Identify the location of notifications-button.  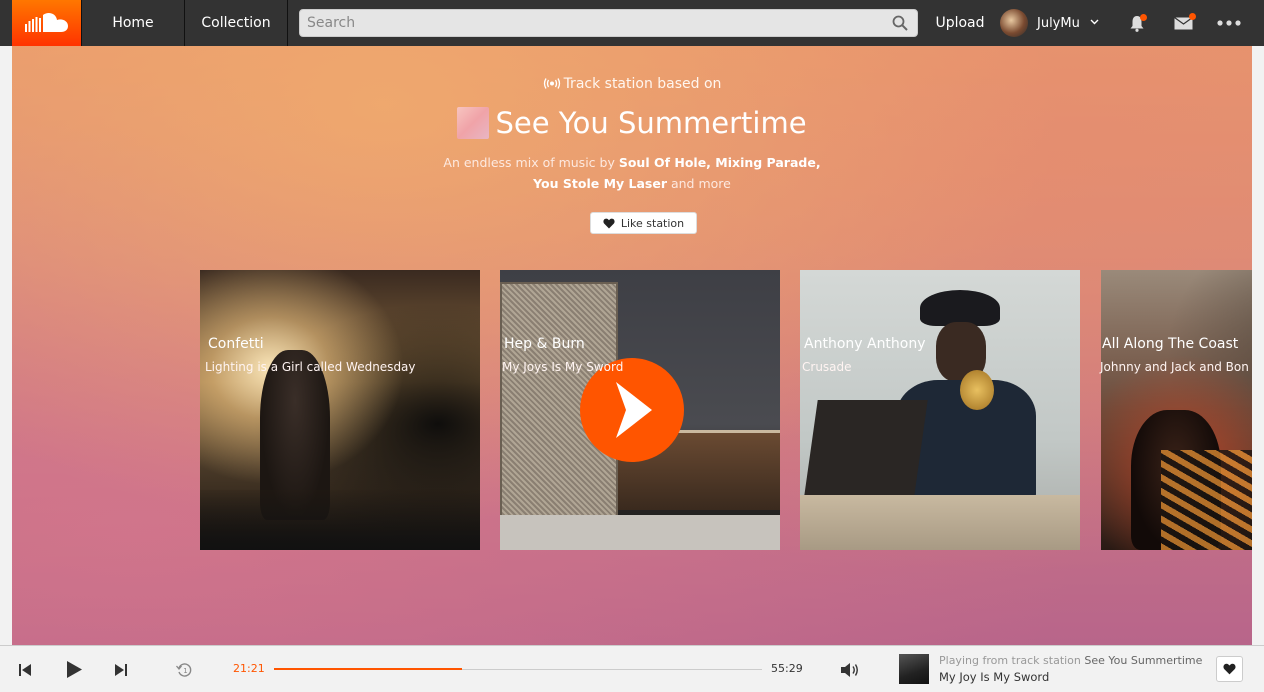
(1137, 23).